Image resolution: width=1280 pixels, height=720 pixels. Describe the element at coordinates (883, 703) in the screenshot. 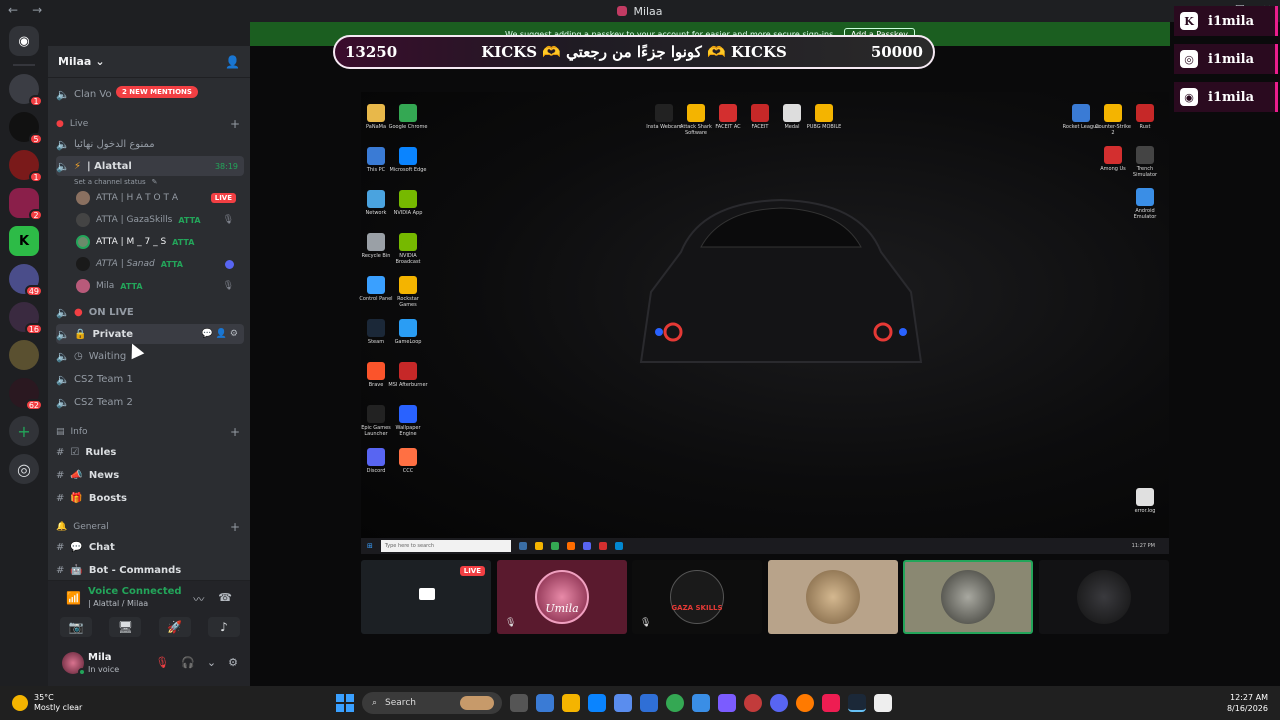

I see `document-icon` at that location.